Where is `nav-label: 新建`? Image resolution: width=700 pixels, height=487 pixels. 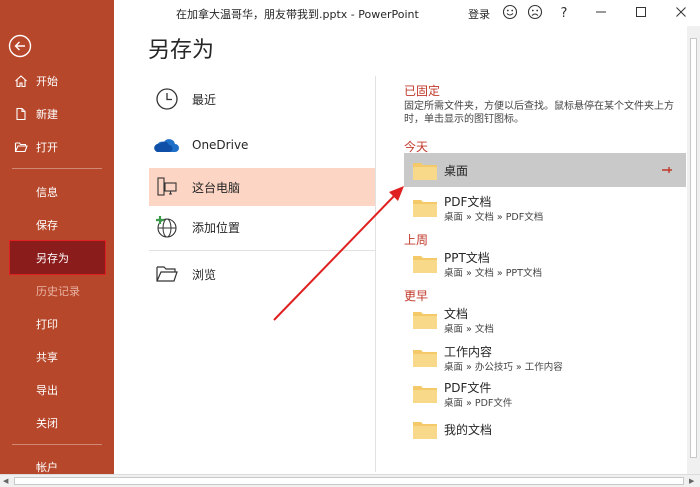
nav-label: 新建 is located at coordinates (47, 114).